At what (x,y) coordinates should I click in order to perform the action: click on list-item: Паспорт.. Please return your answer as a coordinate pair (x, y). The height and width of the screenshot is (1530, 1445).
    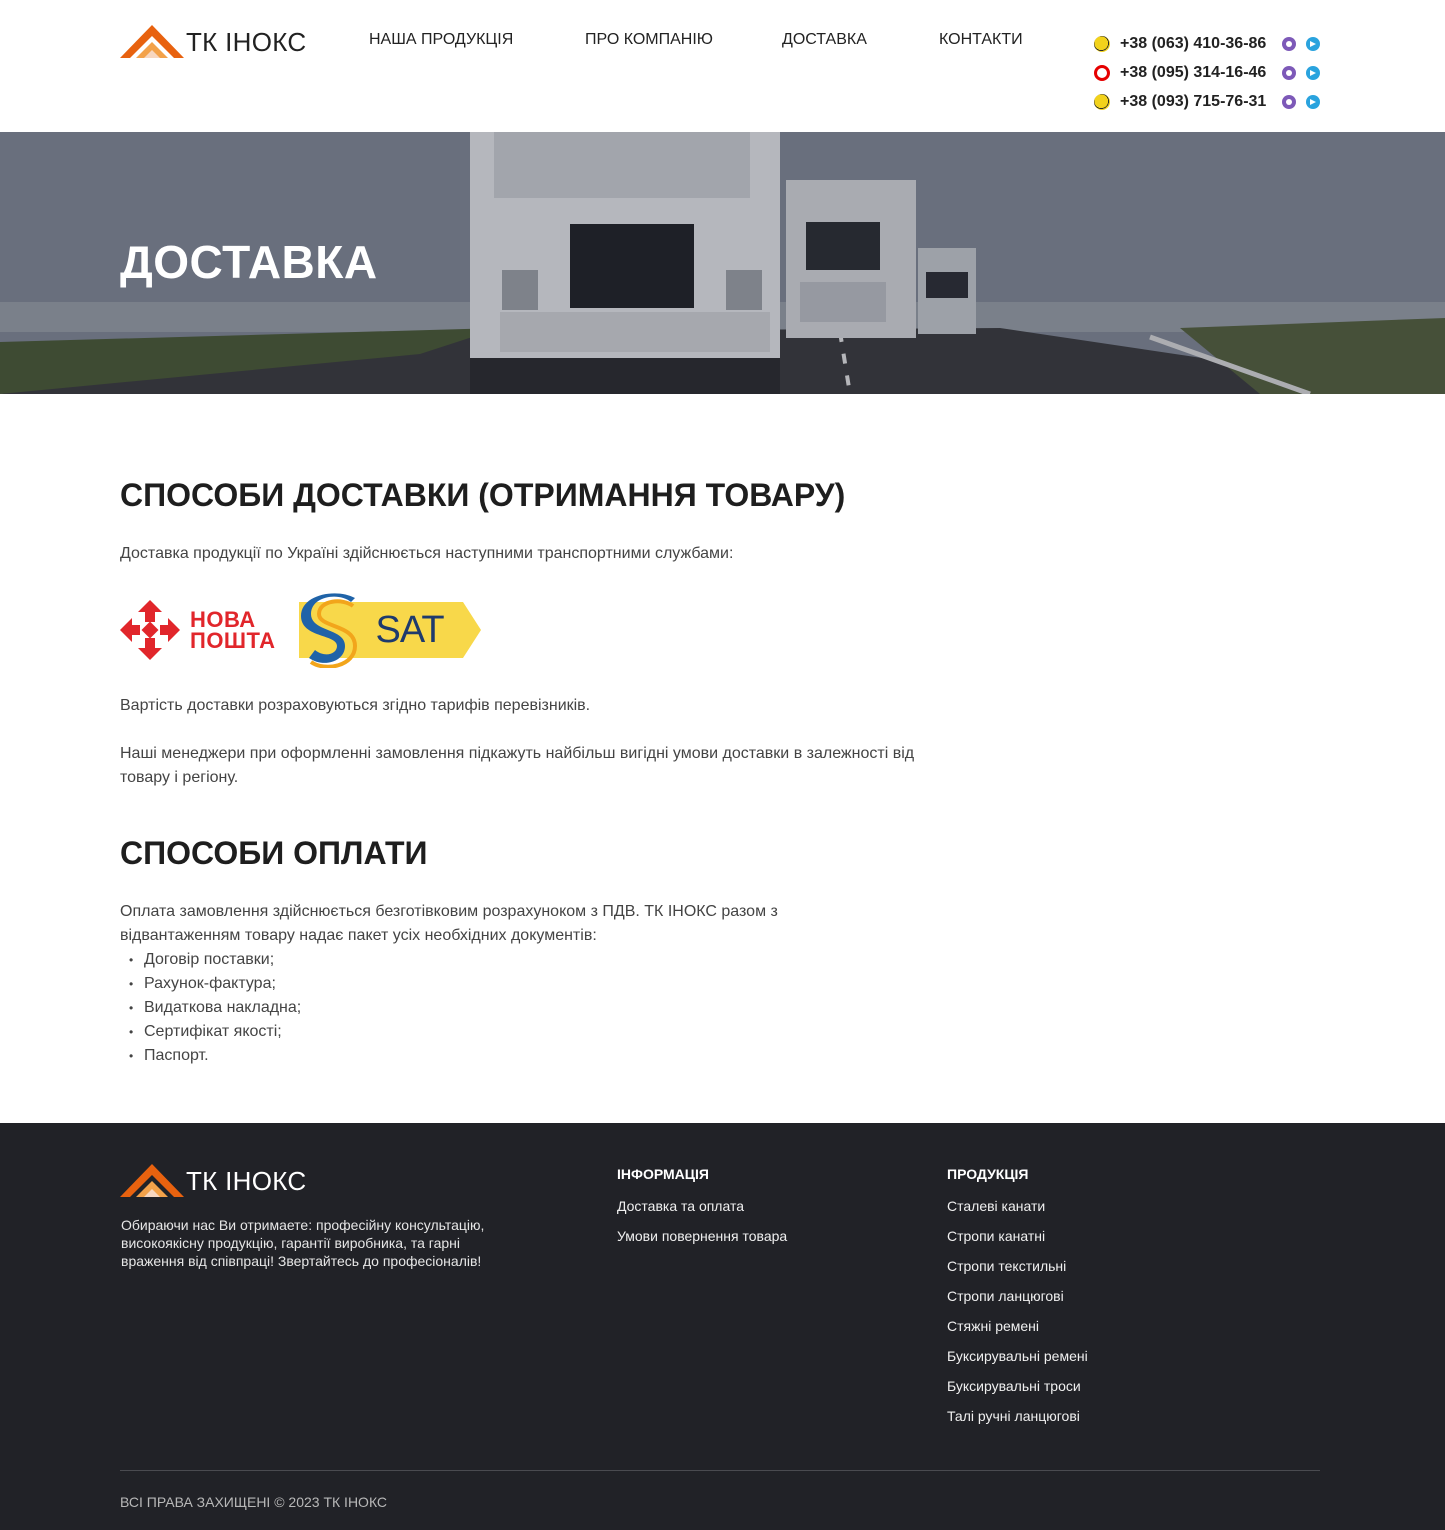
    Looking at the image, I should click on (520, 1056).